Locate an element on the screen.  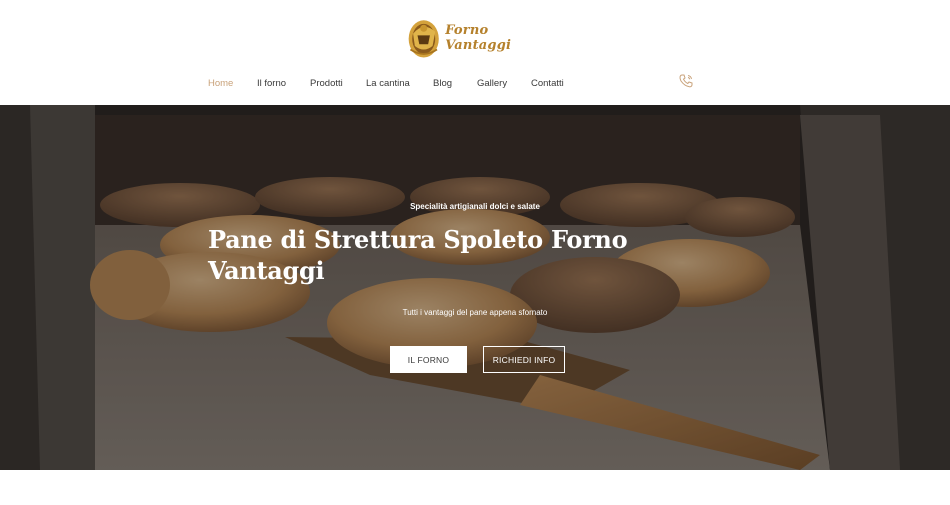
richiedi-info-button: RICHIEDI INFO is located at coordinates (524, 359).